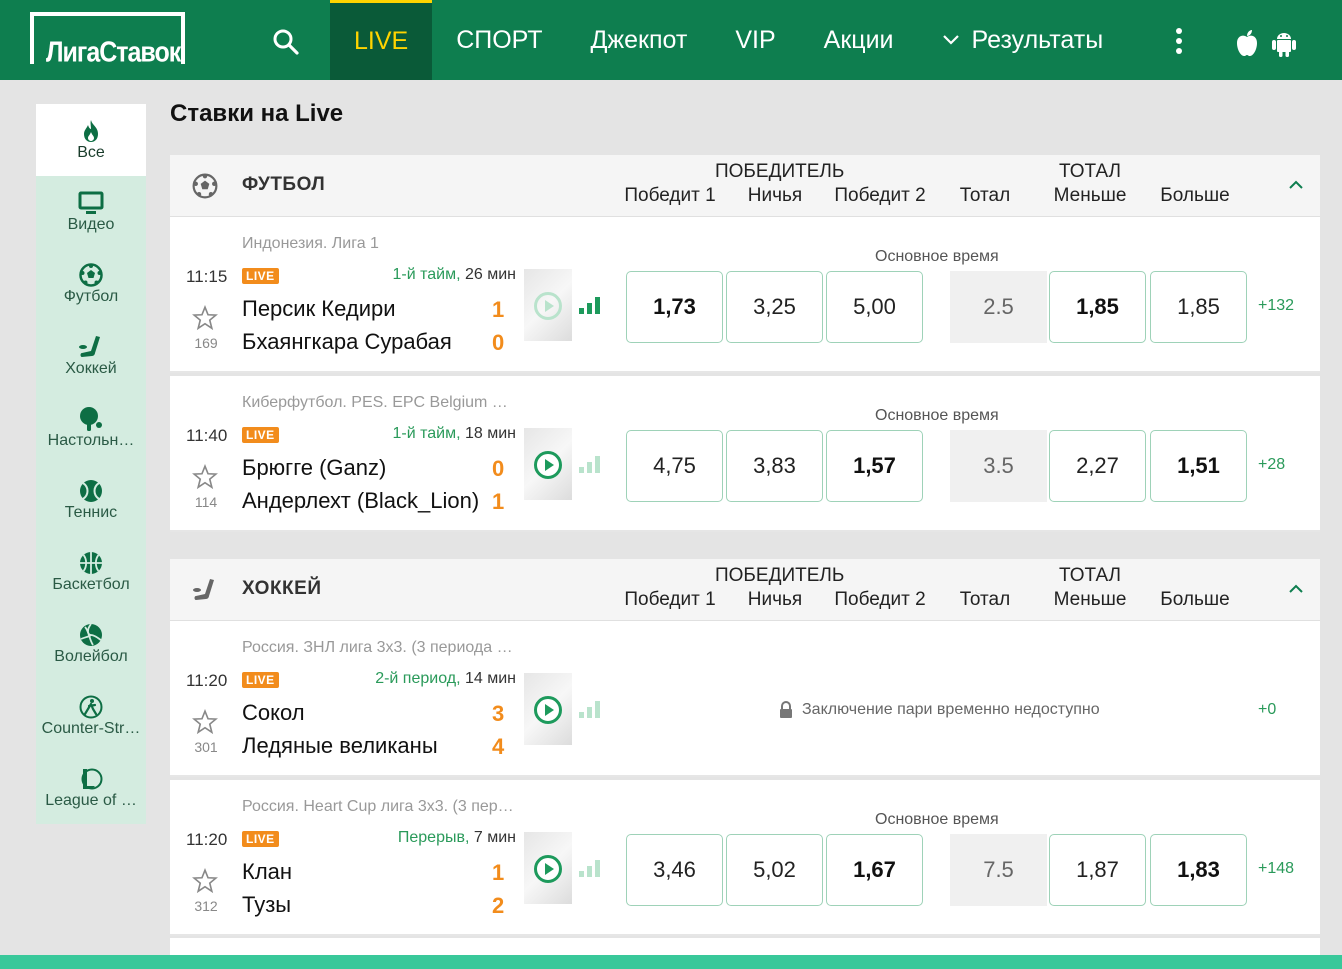 This screenshot has width=1342, height=969. I want to click on odd-under: 1,85, so click(1097, 307).